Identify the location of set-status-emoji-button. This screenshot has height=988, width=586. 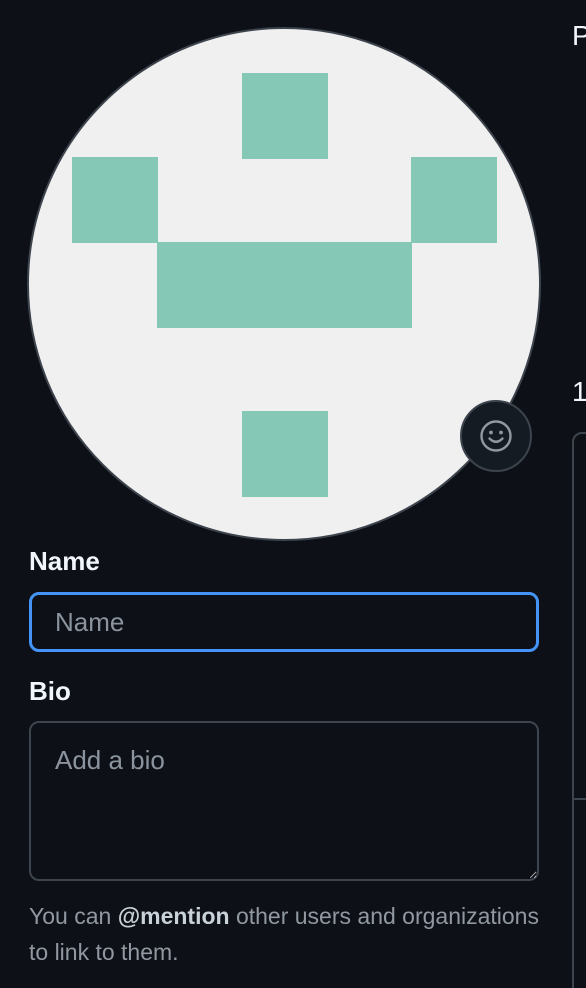
(496, 436).